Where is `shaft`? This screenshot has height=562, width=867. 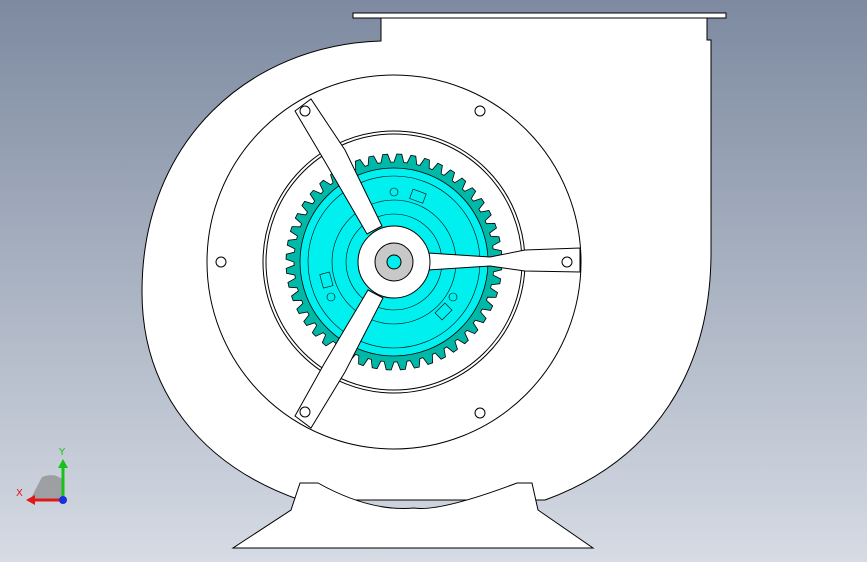 shaft is located at coordinates (394, 262).